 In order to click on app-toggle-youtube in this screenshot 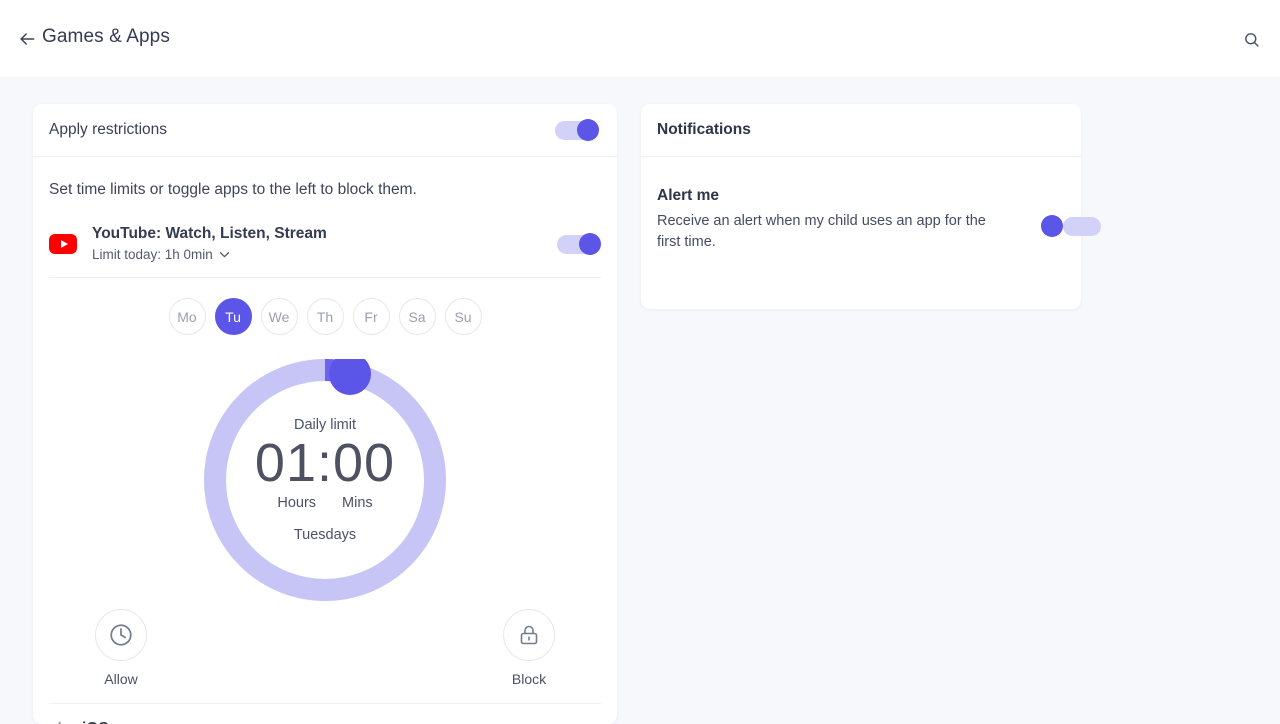, I will do `click(579, 243)`.